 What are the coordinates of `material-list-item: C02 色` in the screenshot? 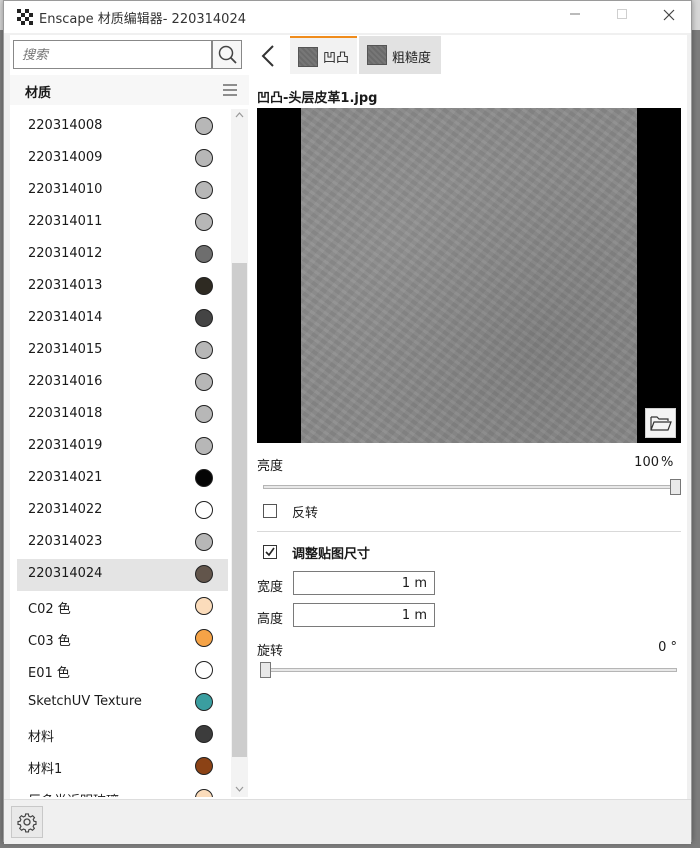 It's located at (122, 607).